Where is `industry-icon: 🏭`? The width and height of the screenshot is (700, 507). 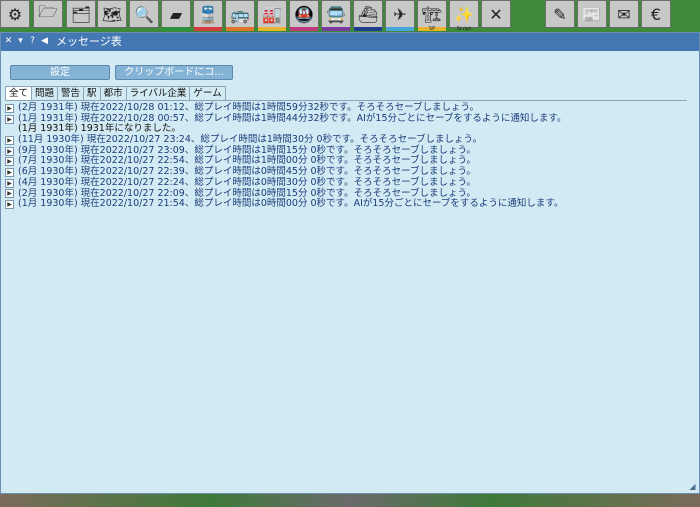
industry-icon: 🏭 is located at coordinates (272, 14).